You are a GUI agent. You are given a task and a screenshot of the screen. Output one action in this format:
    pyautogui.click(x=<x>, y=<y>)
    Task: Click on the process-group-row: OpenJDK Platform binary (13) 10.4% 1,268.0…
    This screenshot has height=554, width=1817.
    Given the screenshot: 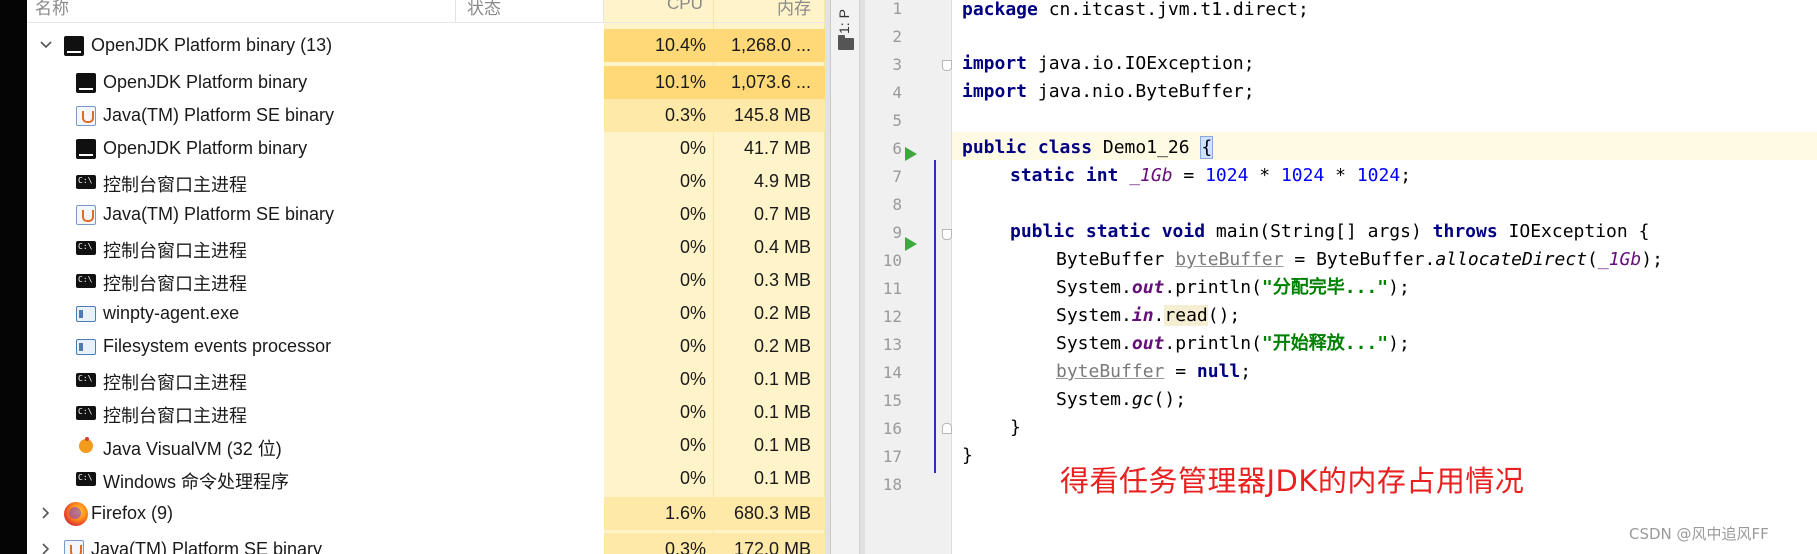 What is the action you would take?
    pyautogui.click(x=426, y=45)
    